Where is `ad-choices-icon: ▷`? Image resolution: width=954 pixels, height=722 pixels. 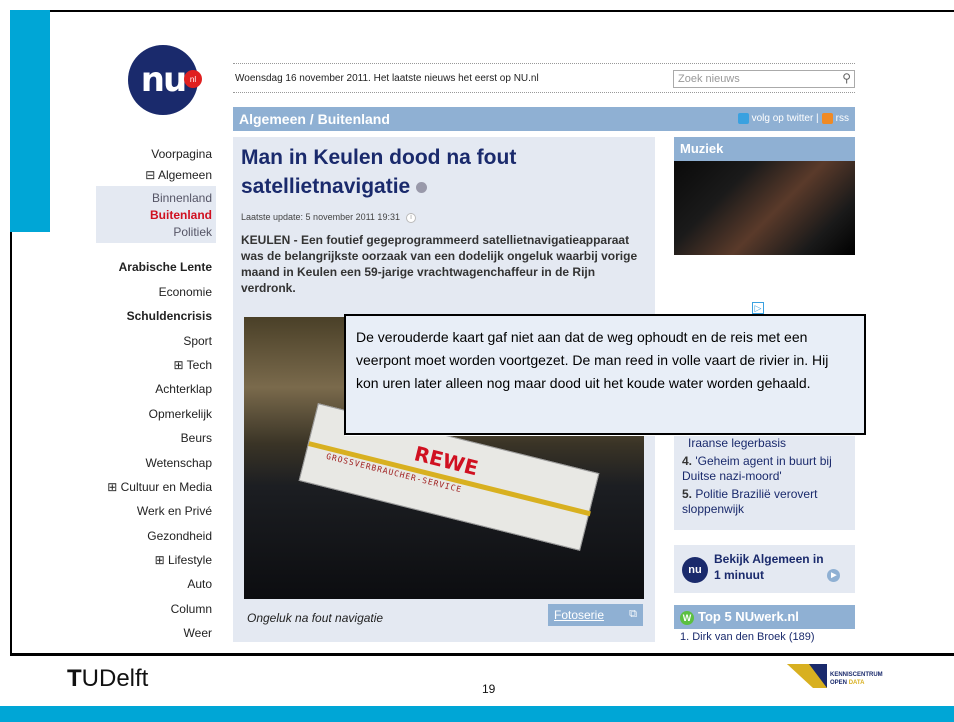
ad-choices-icon: ▷ is located at coordinates (758, 308).